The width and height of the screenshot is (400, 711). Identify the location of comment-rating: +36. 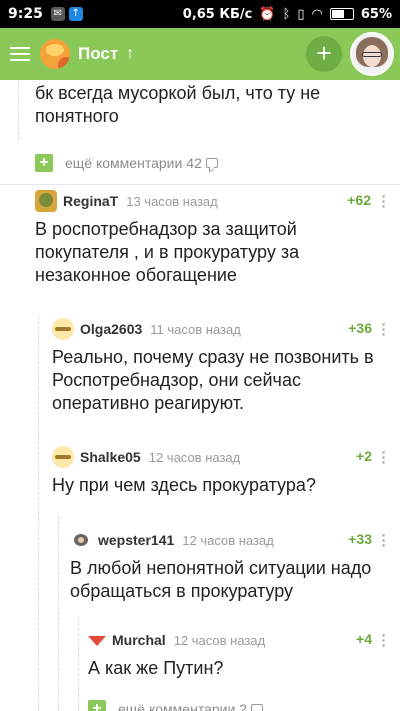
(360, 328).